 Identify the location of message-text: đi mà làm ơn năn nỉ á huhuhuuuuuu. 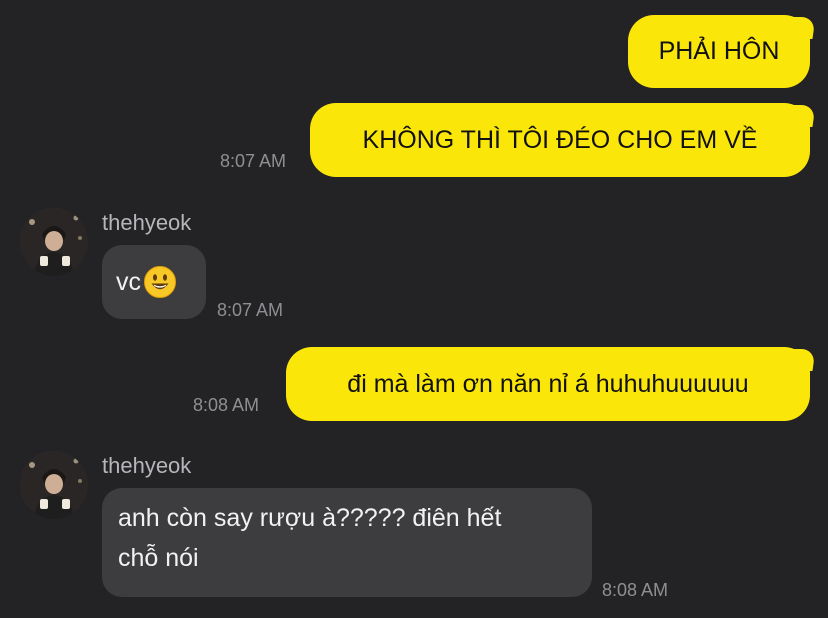
(548, 383).